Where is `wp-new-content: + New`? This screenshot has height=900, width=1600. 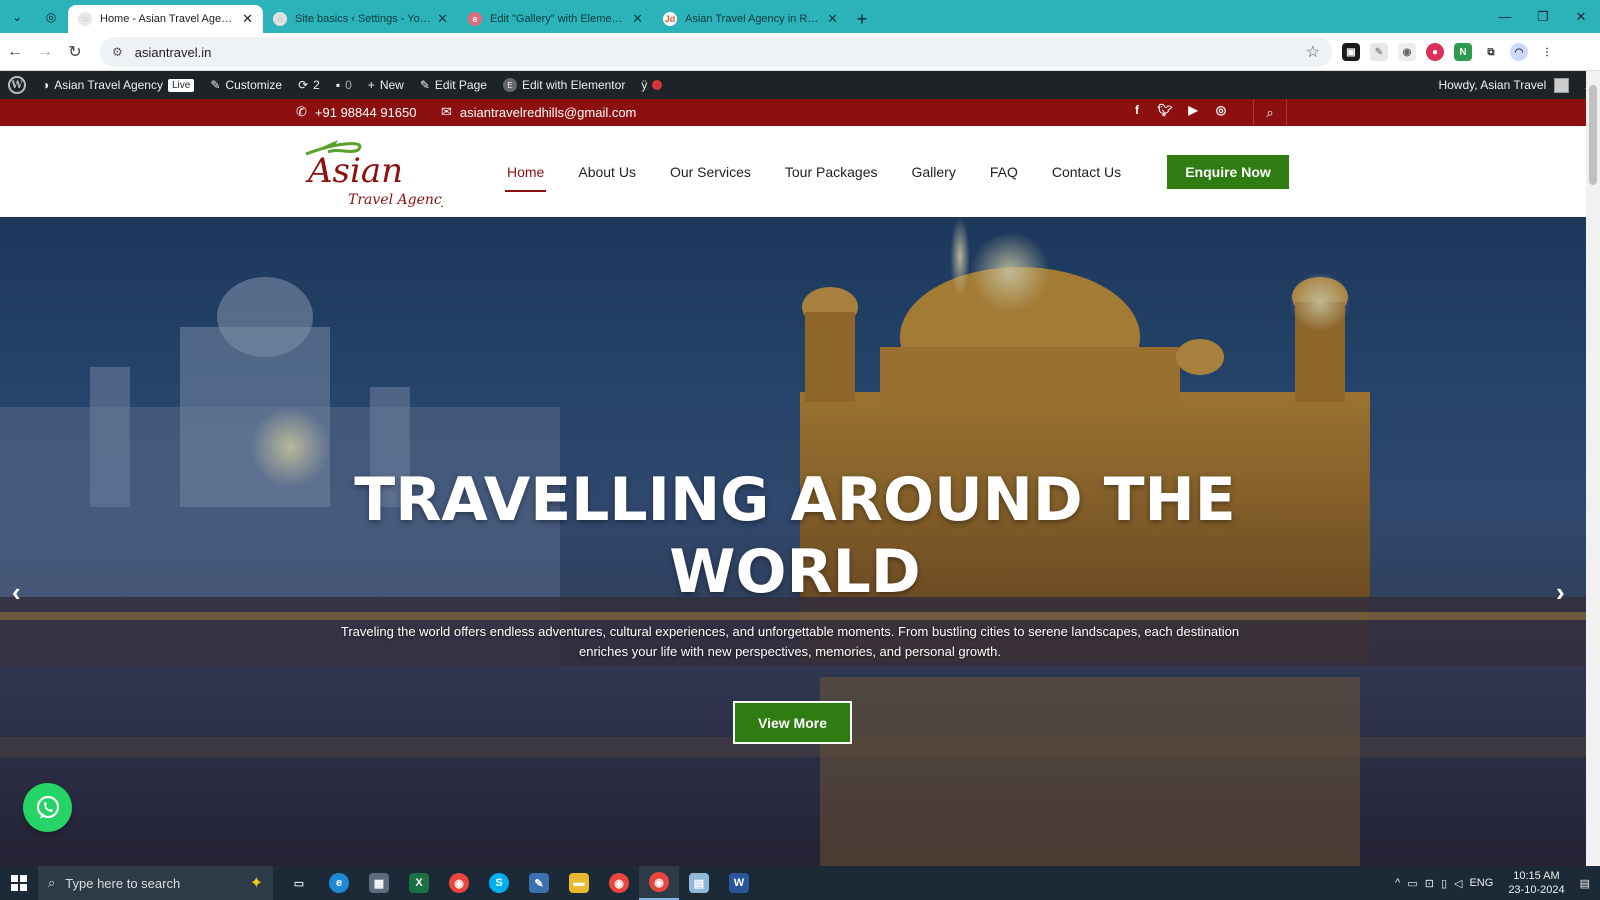 wp-new-content: + New is located at coordinates (386, 85).